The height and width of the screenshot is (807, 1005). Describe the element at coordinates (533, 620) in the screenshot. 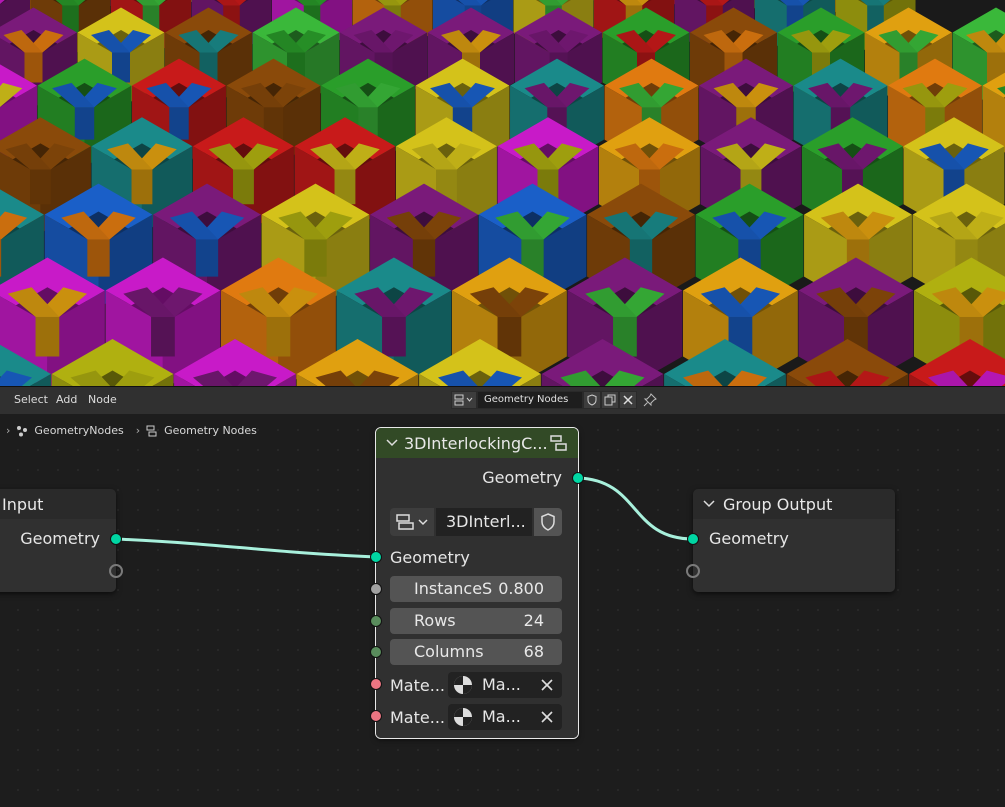

I see `field-value: 24` at that location.